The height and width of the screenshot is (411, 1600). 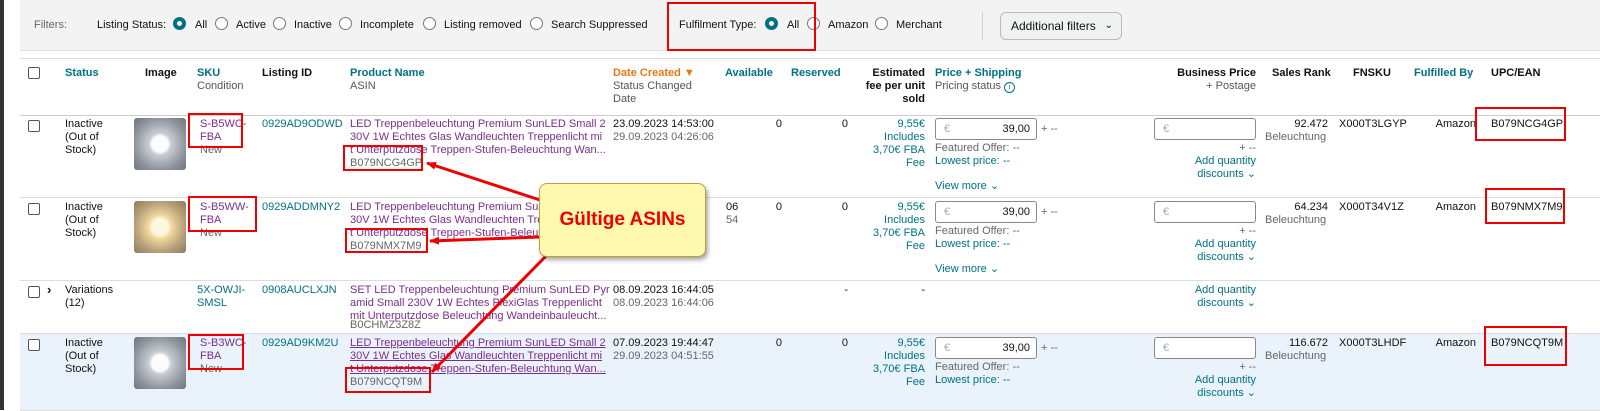 I want to click on annotation-arrows, so click(x=488, y=267).